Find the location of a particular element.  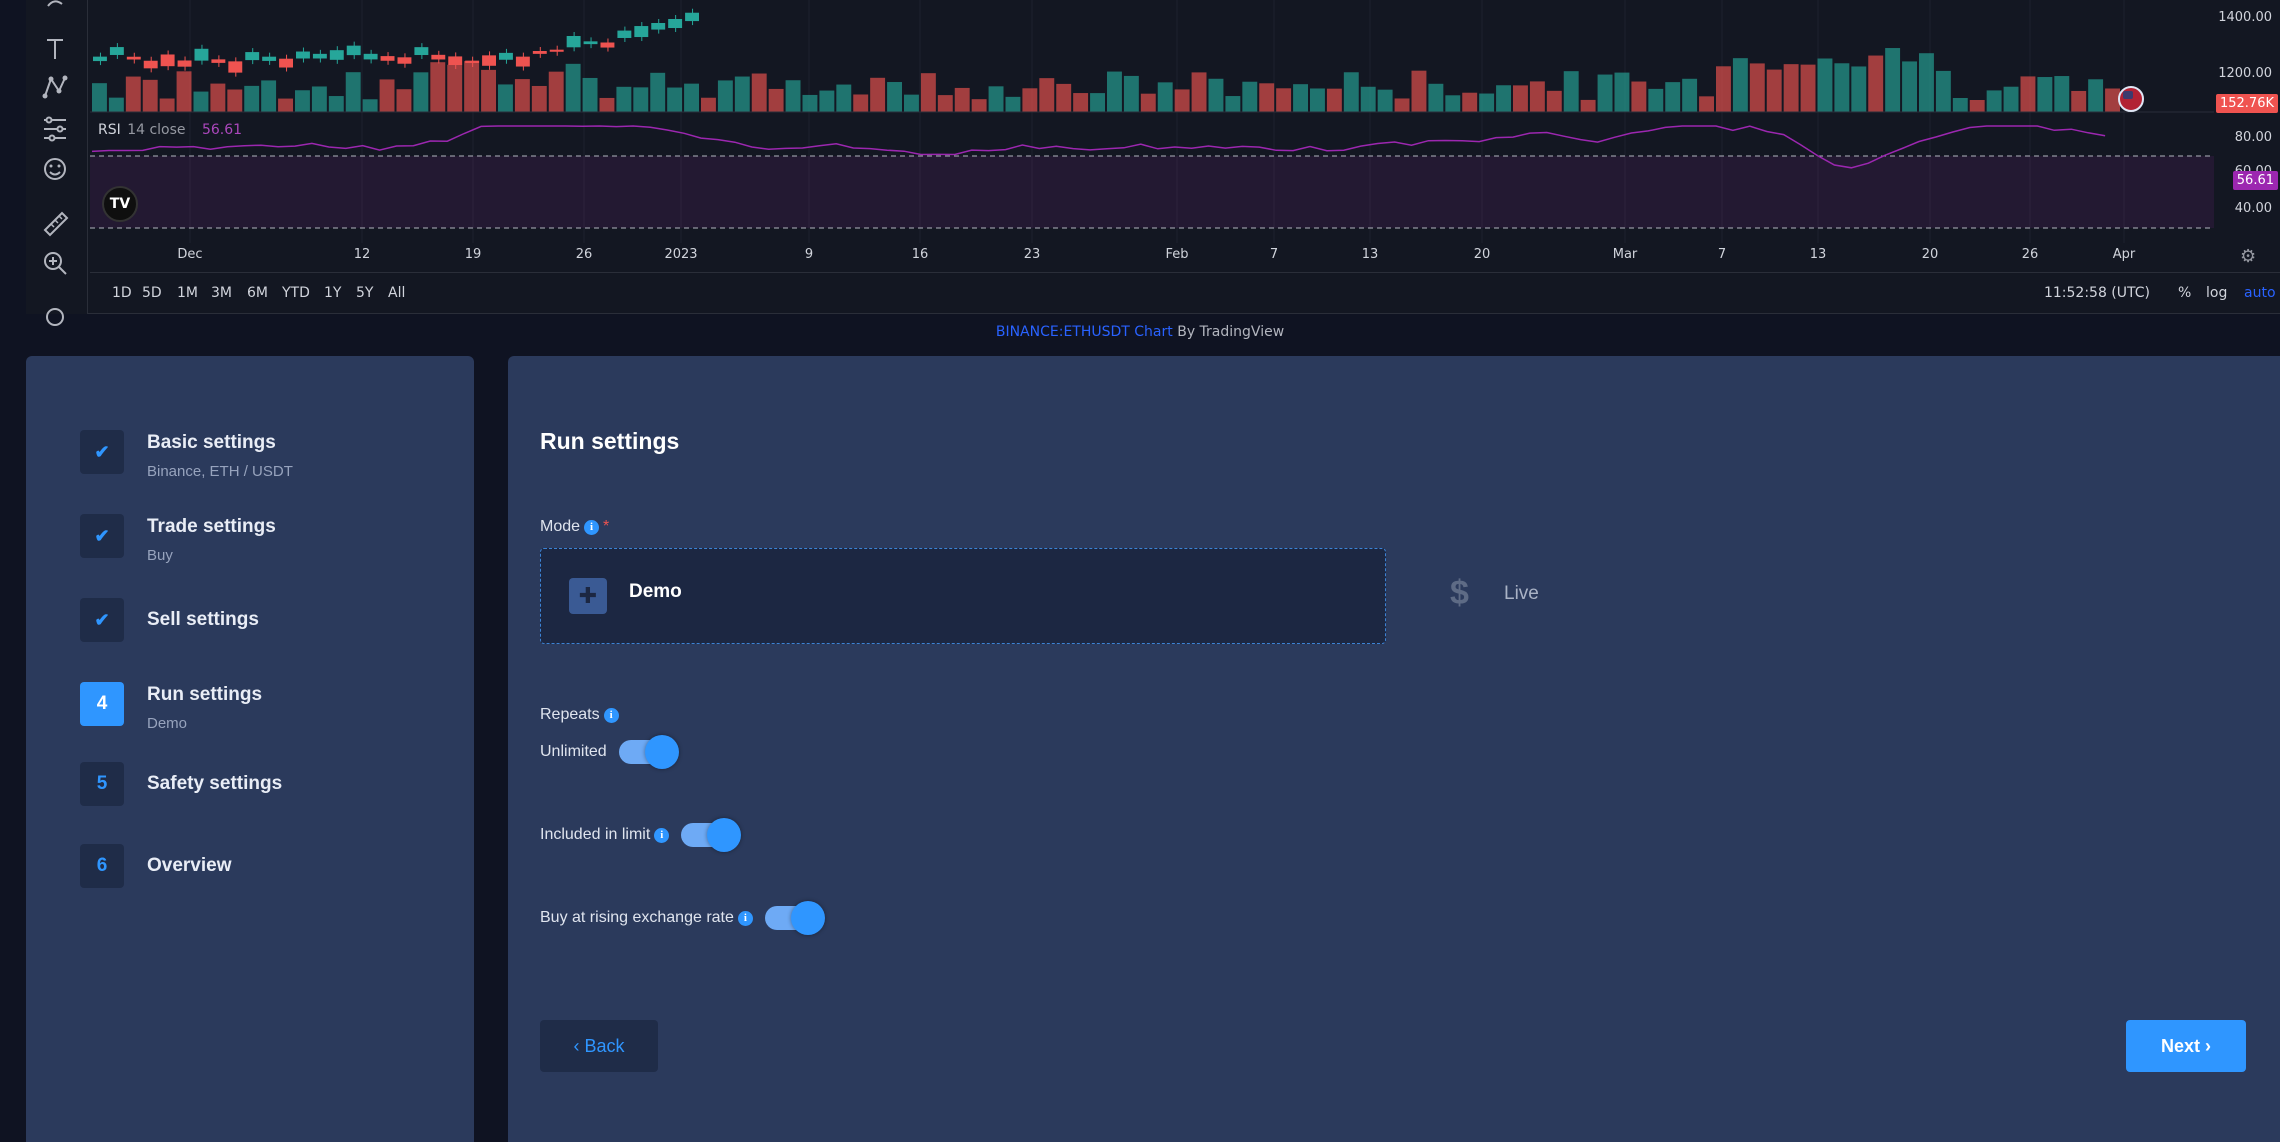

forecast-icon is located at coordinates (55, 129).